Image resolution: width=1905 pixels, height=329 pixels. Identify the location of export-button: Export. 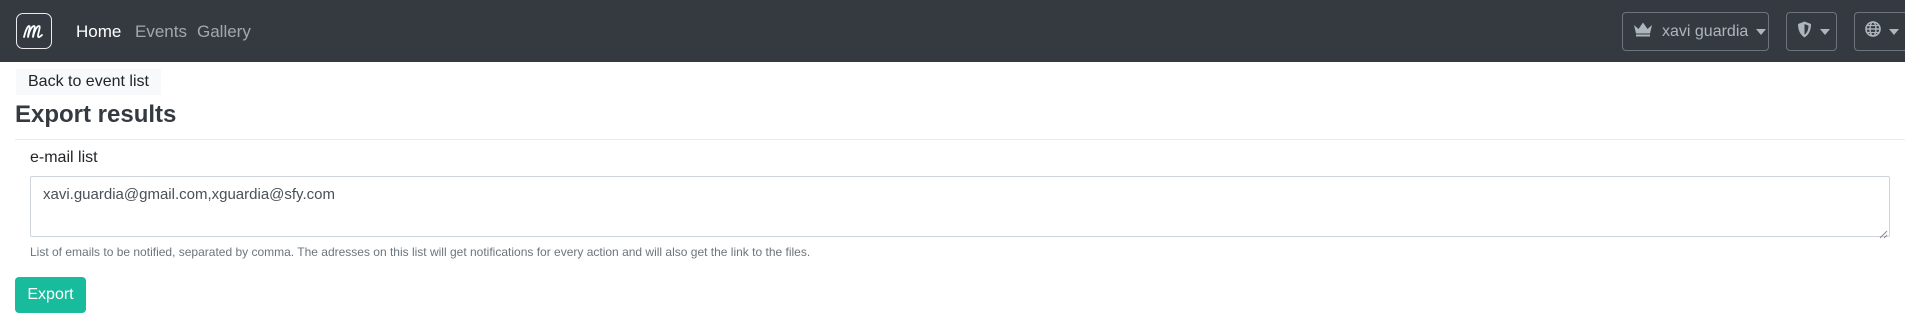
(50, 295).